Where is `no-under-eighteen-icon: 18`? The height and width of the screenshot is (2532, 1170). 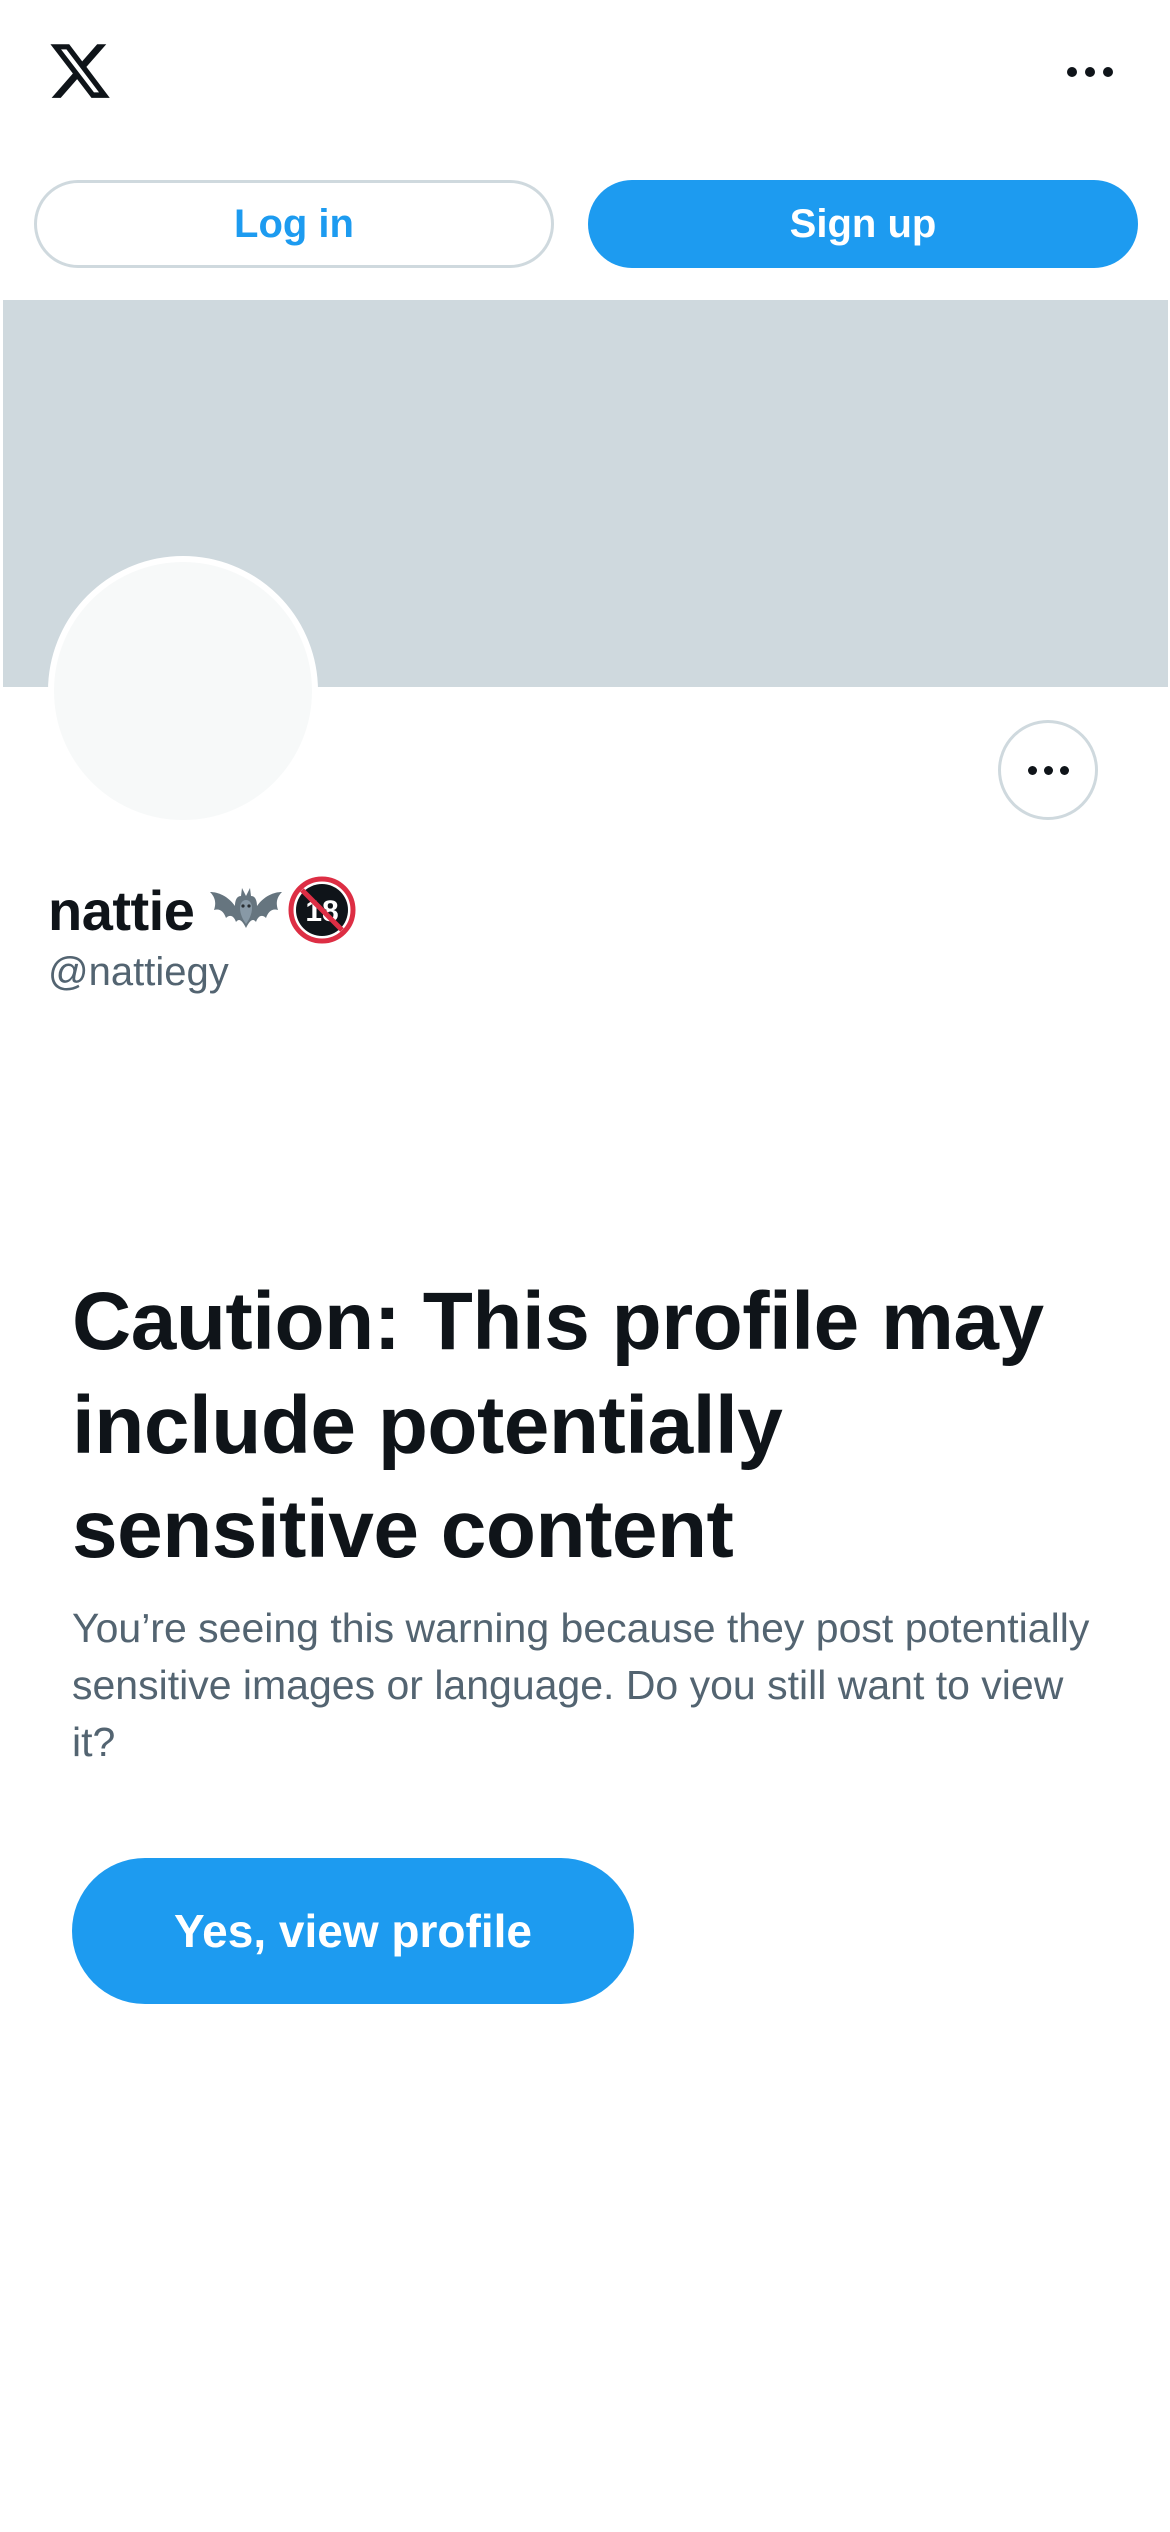
no-under-eighteen-icon: 18 is located at coordinates (322, 910).